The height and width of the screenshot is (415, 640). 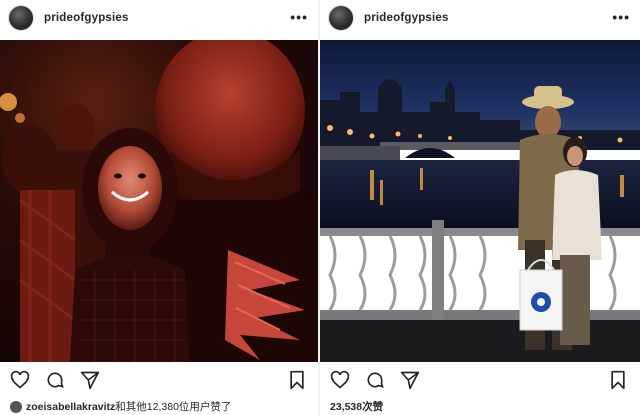 I want to click on likes-count-text: 23,538次赞, so click(x=356, y=406).